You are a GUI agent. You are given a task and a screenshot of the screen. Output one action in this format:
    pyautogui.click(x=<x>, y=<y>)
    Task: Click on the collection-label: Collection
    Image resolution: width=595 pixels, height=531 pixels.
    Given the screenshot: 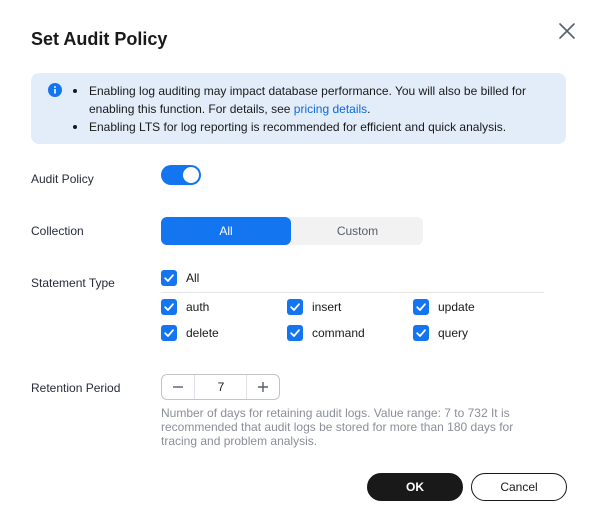 What is the action you would take?
    pyautogui.click(x=57, y=231)
    